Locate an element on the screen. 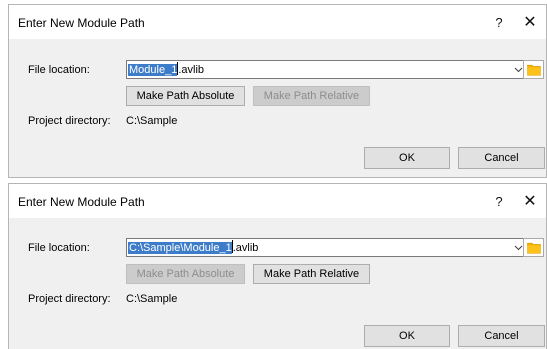 The width and height of the screenshot is (547, 349). selected-path-text: Module_1 is located at coordinates (153, 70).